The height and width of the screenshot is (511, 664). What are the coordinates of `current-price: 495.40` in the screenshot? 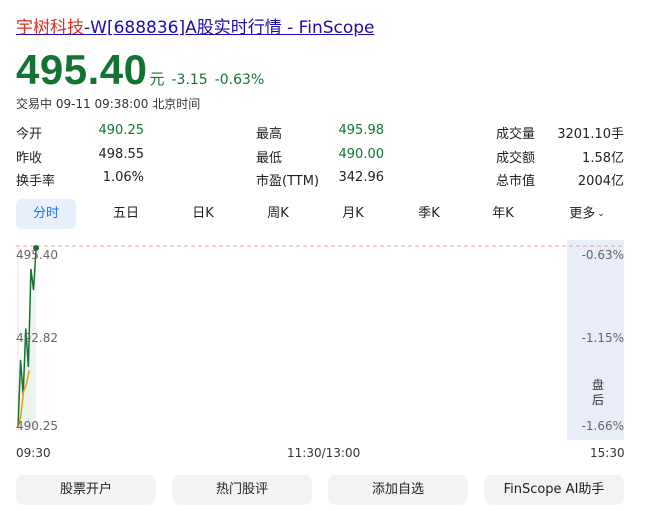 It's located at (82, 69).